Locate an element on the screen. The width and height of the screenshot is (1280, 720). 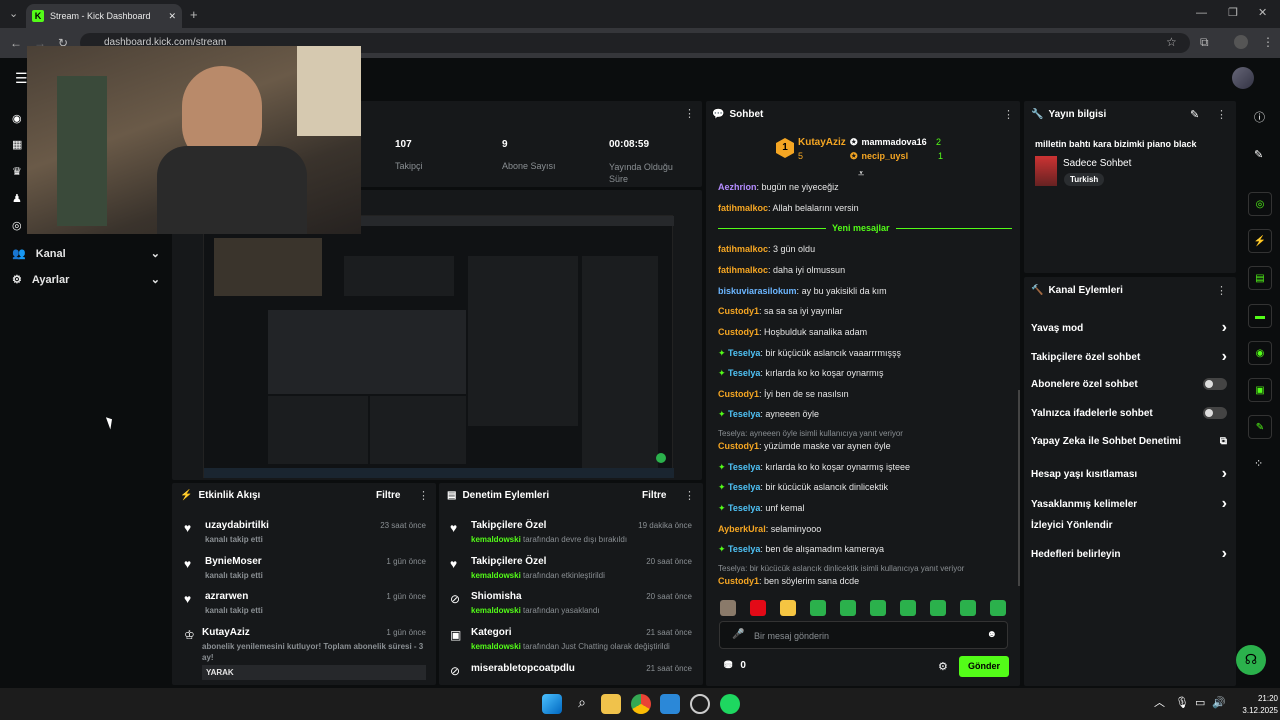
bookmark-star-icon: ☆ is located at coordinates (1171, 42).